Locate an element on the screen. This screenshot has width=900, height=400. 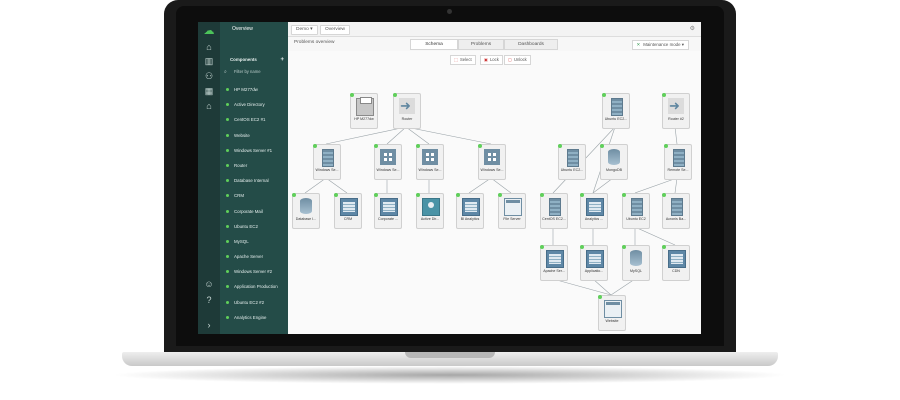
settings-icon: ⚙ is located at coordinates (692, 28).